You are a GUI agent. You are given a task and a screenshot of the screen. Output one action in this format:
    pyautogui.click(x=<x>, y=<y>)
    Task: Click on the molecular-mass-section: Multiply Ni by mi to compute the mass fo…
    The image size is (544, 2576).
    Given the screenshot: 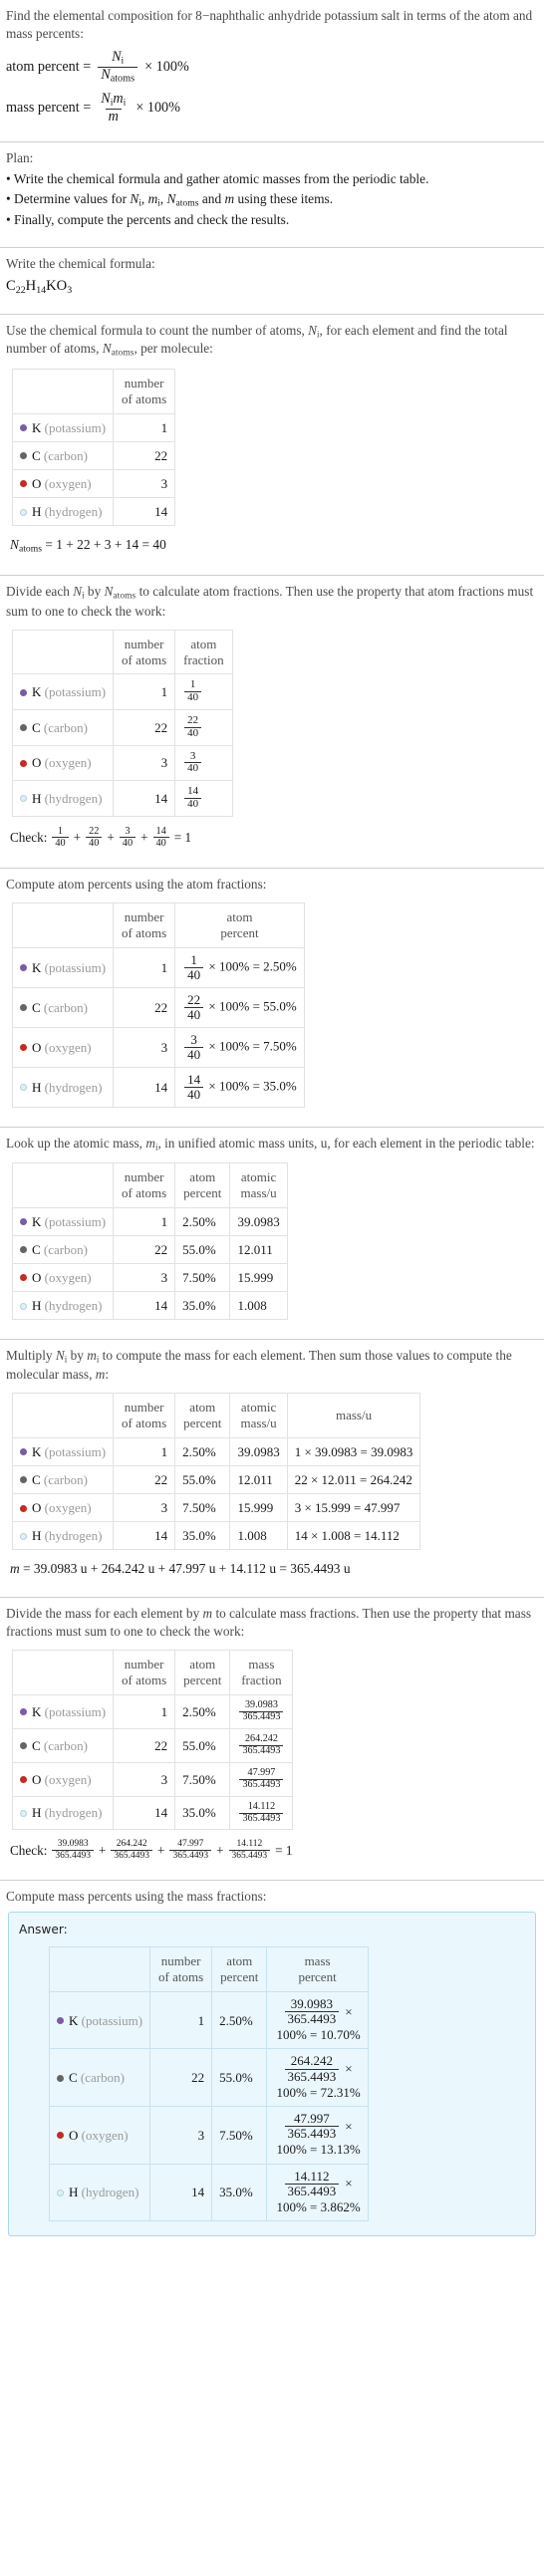 What is the action you would take?
    pyautogui.click(x=272, y=1468)
    